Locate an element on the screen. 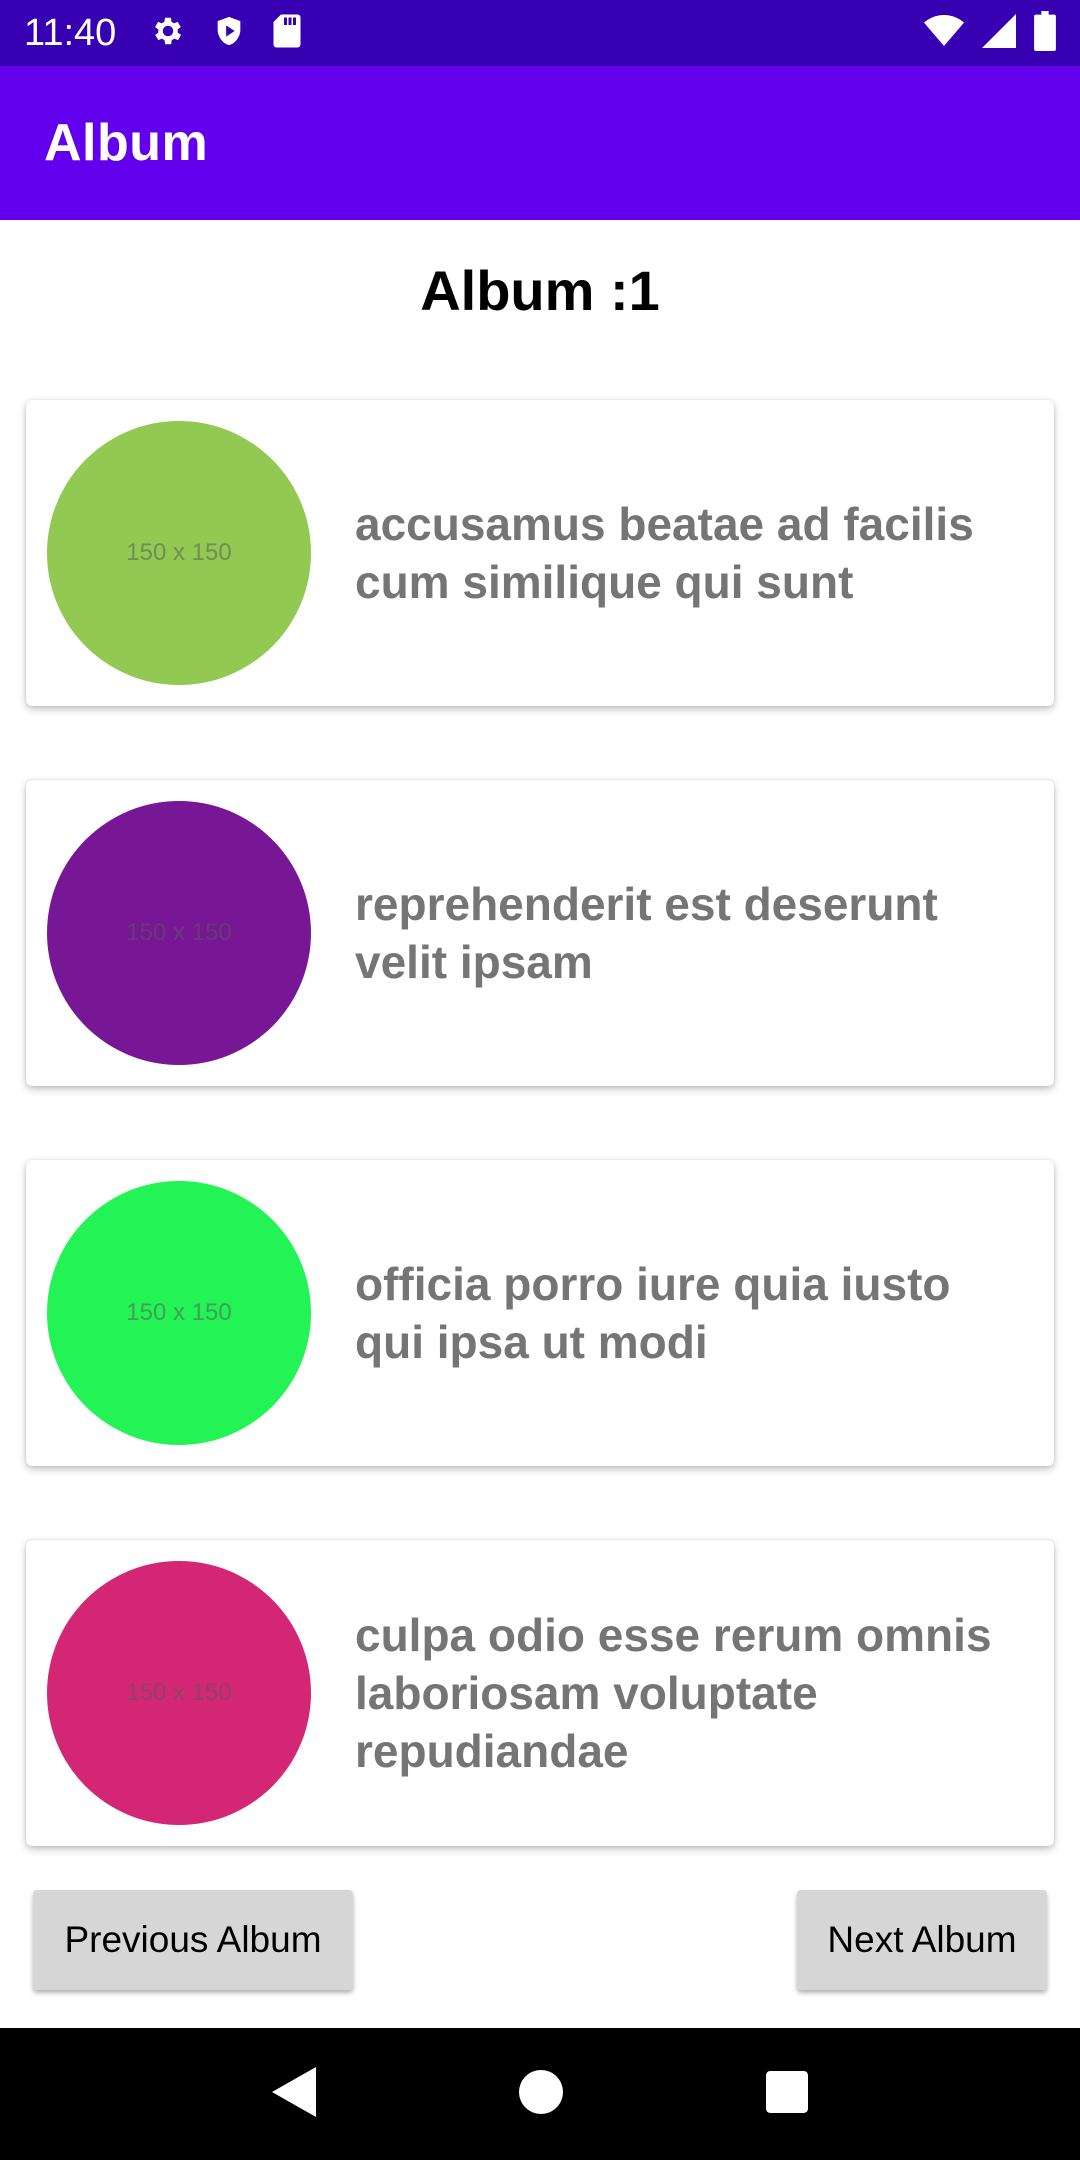  battery-icon is located at coordinates (1045, 33).